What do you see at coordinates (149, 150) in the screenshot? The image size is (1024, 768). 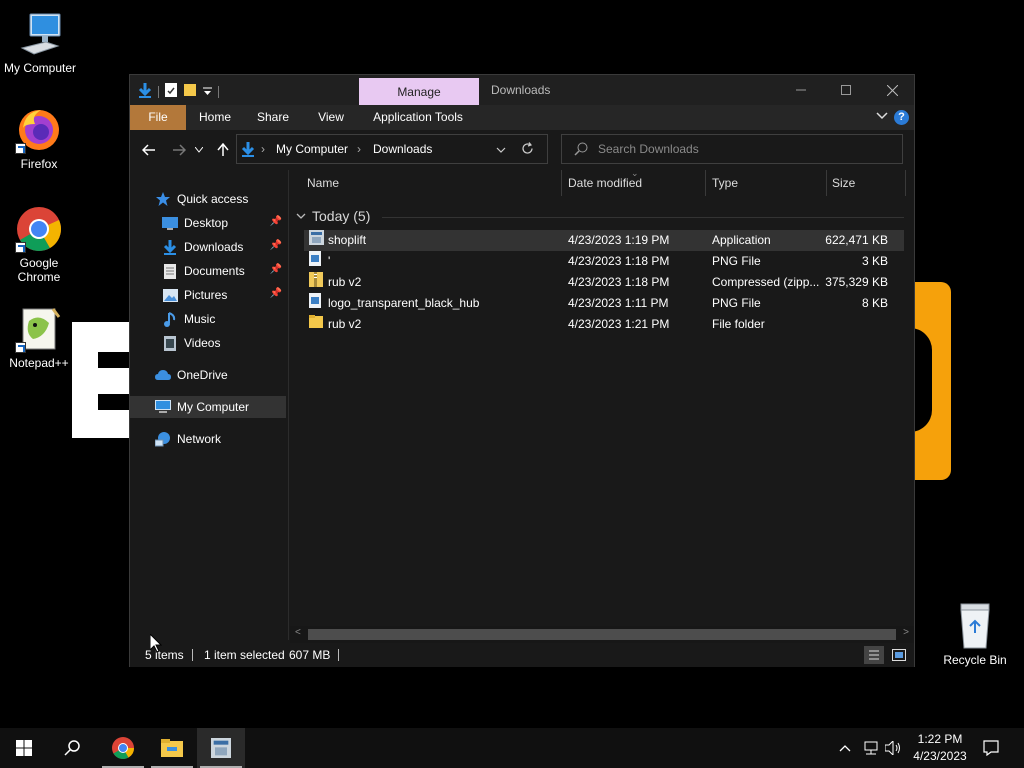 I see `back-button` at bounding box center [149, 150].